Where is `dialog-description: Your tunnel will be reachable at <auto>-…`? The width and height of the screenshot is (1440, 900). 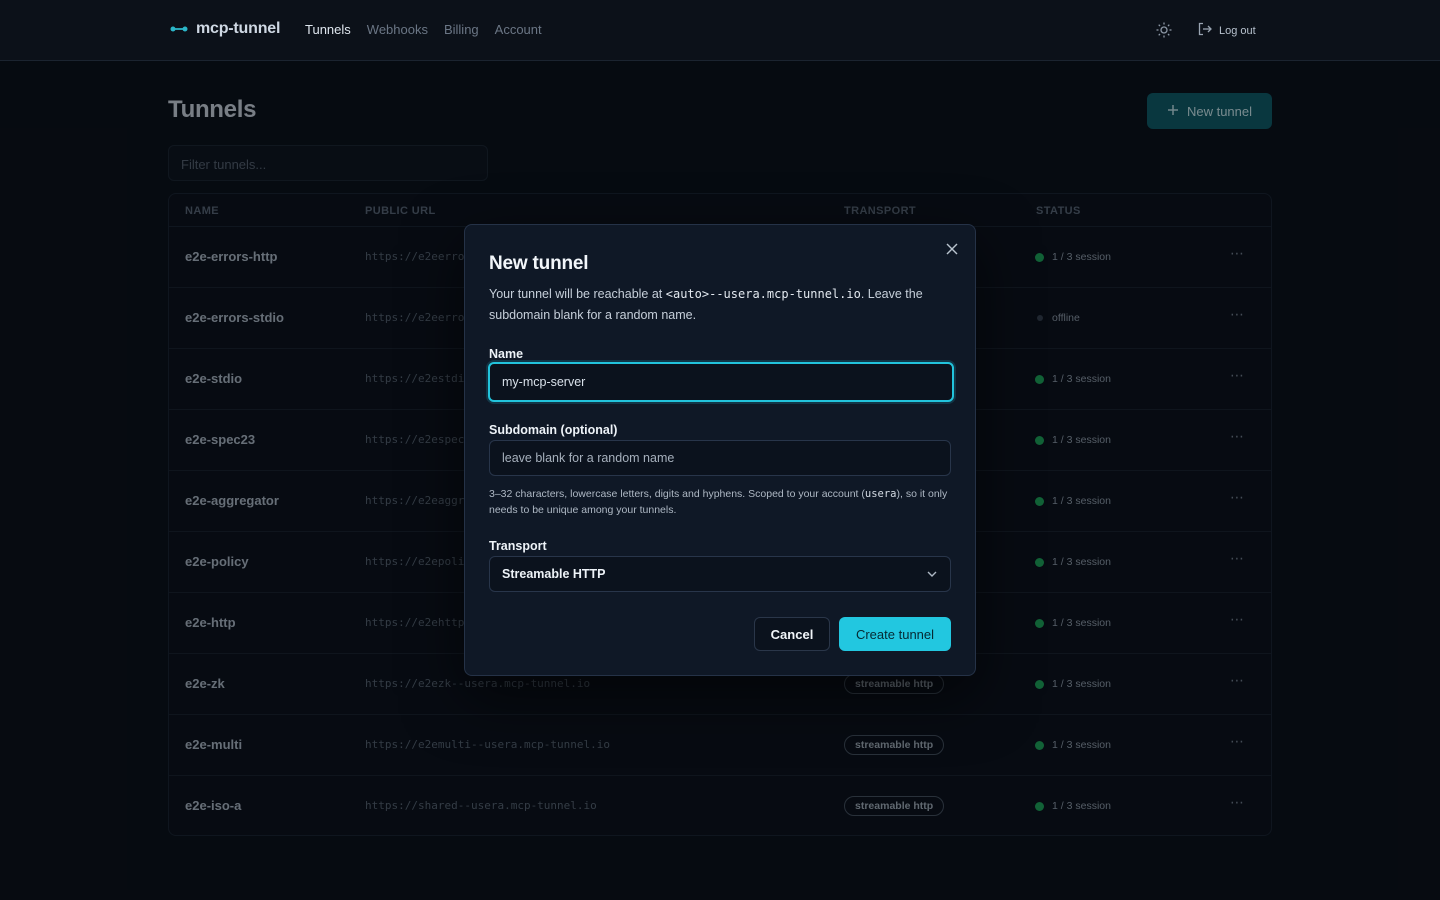
dialog-description: Your tunnel will be reachable at <auto>-… is located at coordinates (706, 304).